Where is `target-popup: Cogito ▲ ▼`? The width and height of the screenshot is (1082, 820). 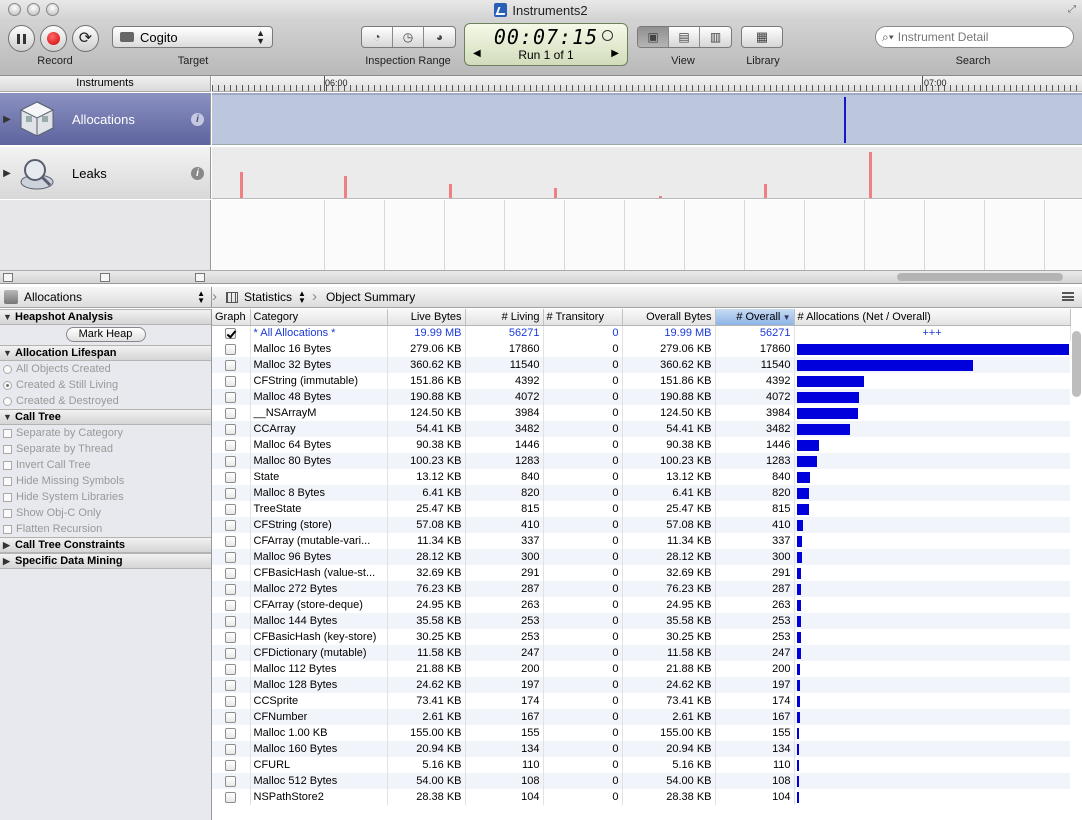 target-popup: Cogito ▲ ▼ is located at coordinates (192, 37).